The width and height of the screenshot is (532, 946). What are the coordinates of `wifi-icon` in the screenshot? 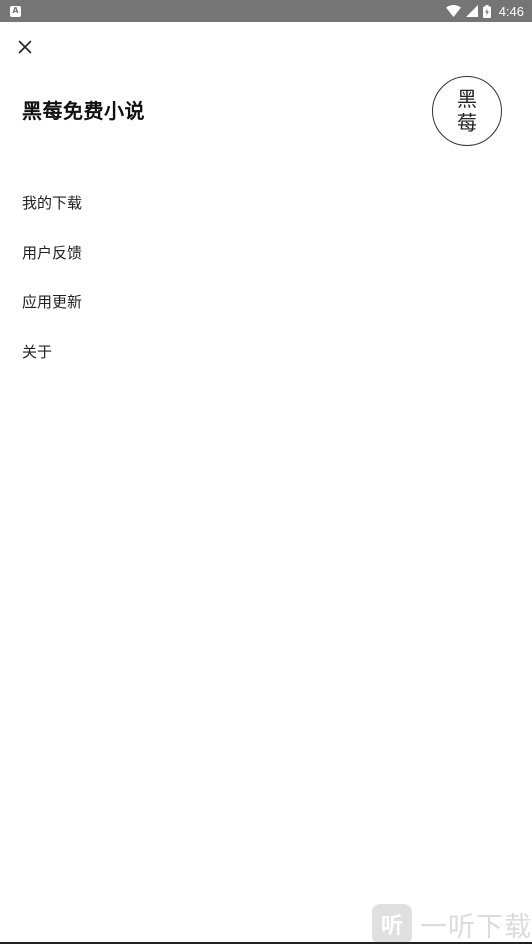 It's located at (453, 11).